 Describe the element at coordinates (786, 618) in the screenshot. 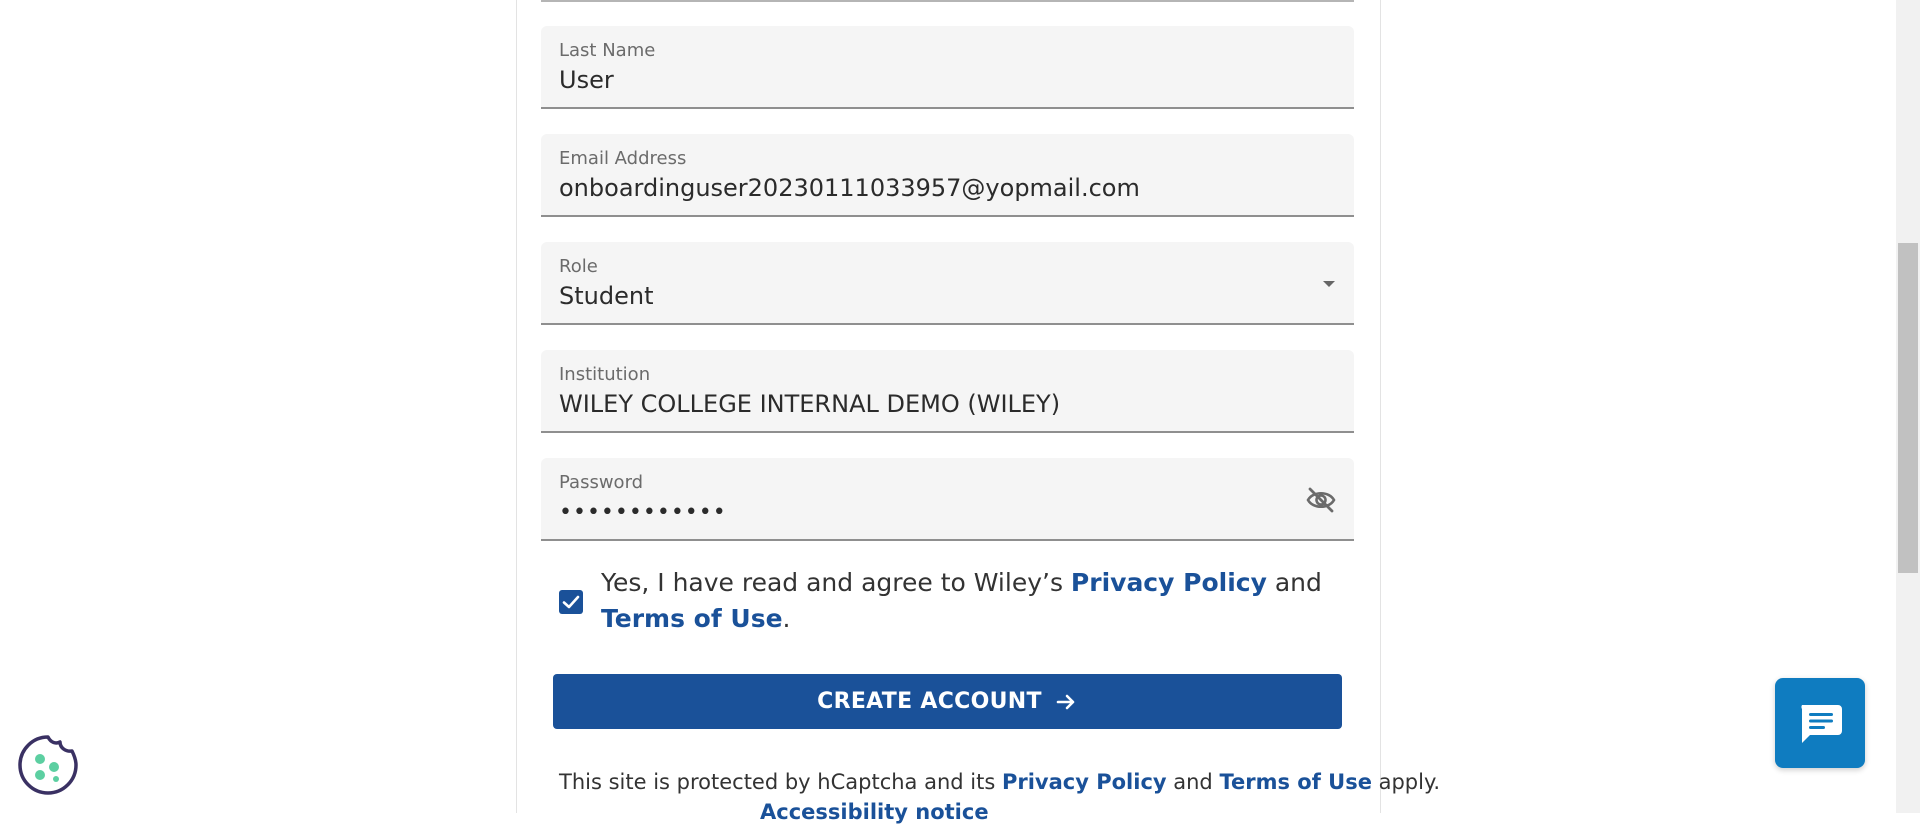

I see `agreement-suffix: .` at that location.